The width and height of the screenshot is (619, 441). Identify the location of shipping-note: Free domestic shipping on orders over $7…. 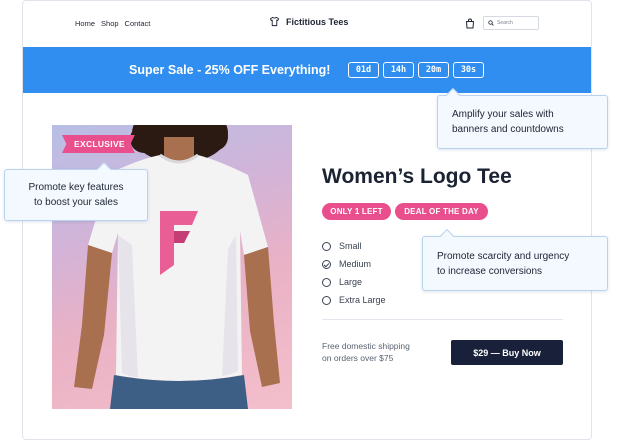
(382, 352).